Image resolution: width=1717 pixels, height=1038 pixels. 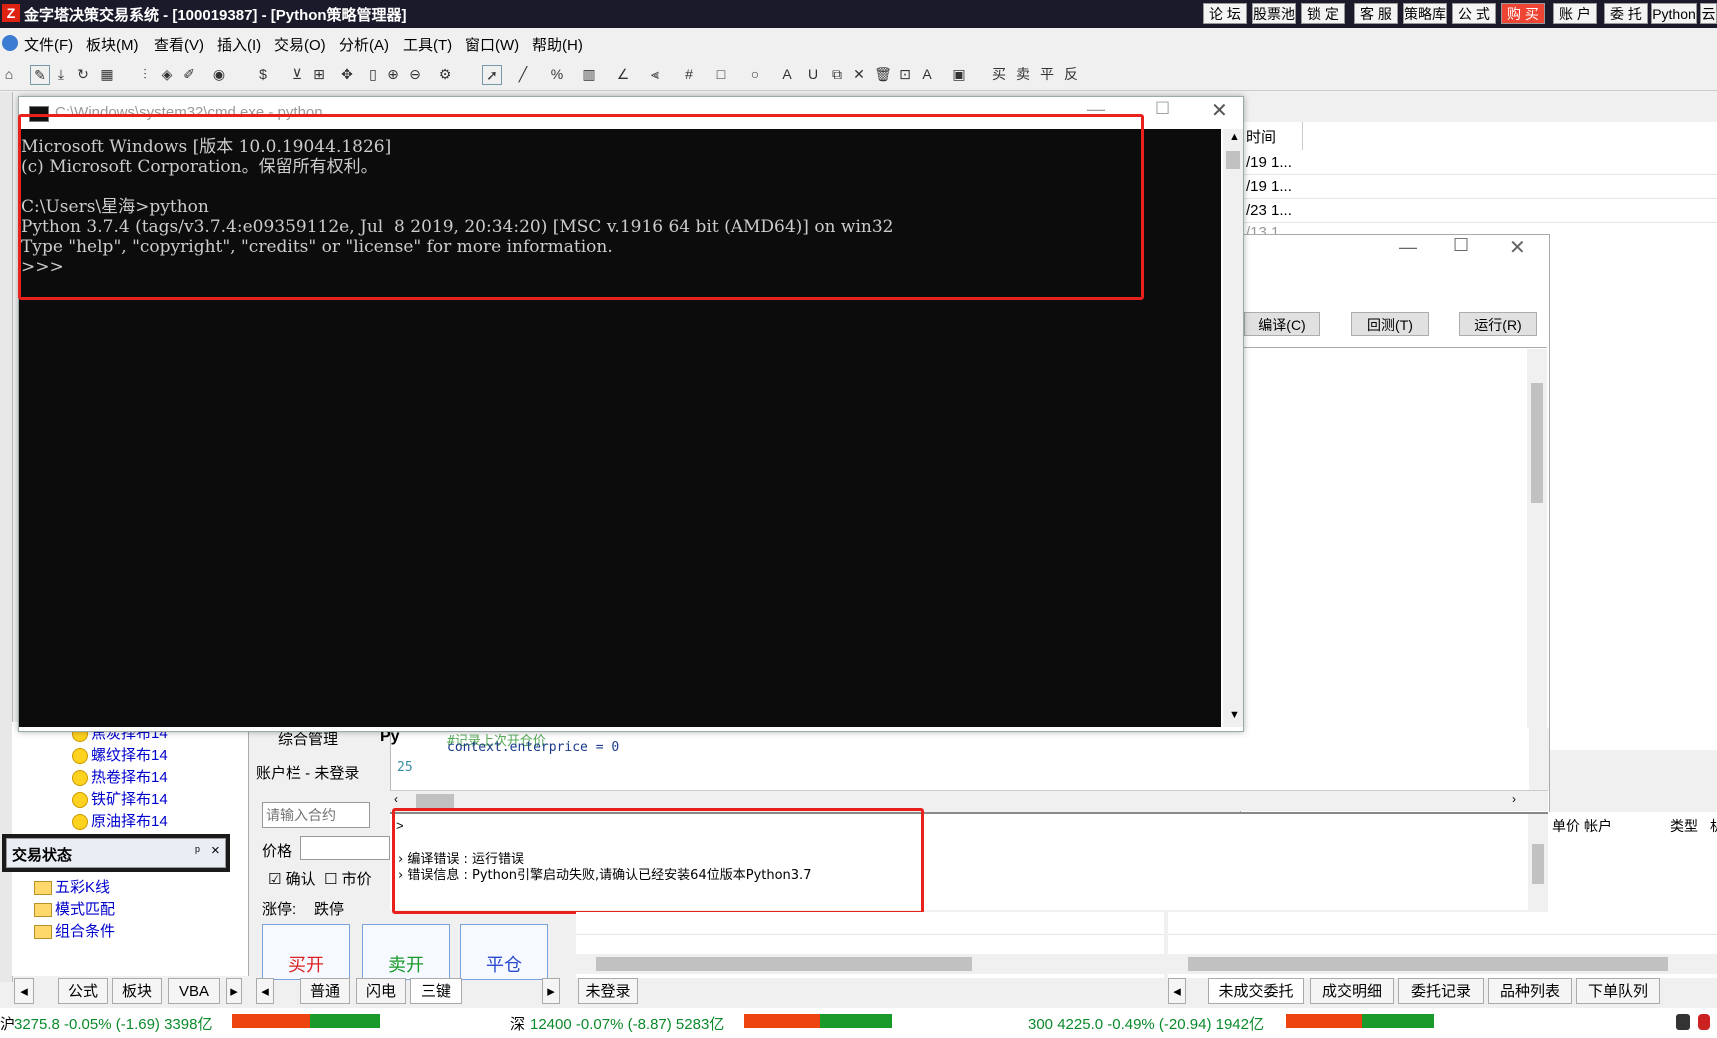 I want to click on tab-flash: 闪电, so click(x=381, y=991).